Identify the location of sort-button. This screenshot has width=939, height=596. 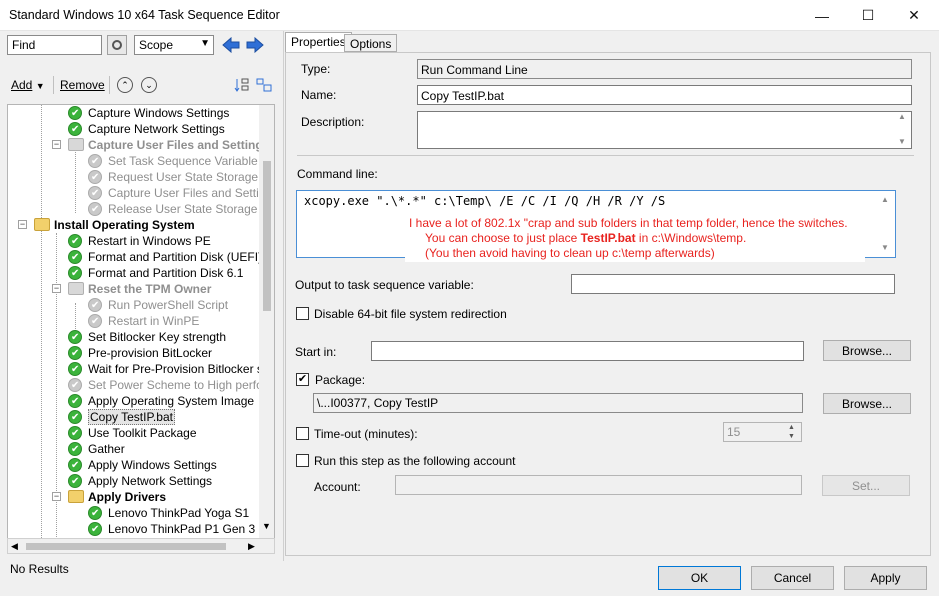
(242, 85).